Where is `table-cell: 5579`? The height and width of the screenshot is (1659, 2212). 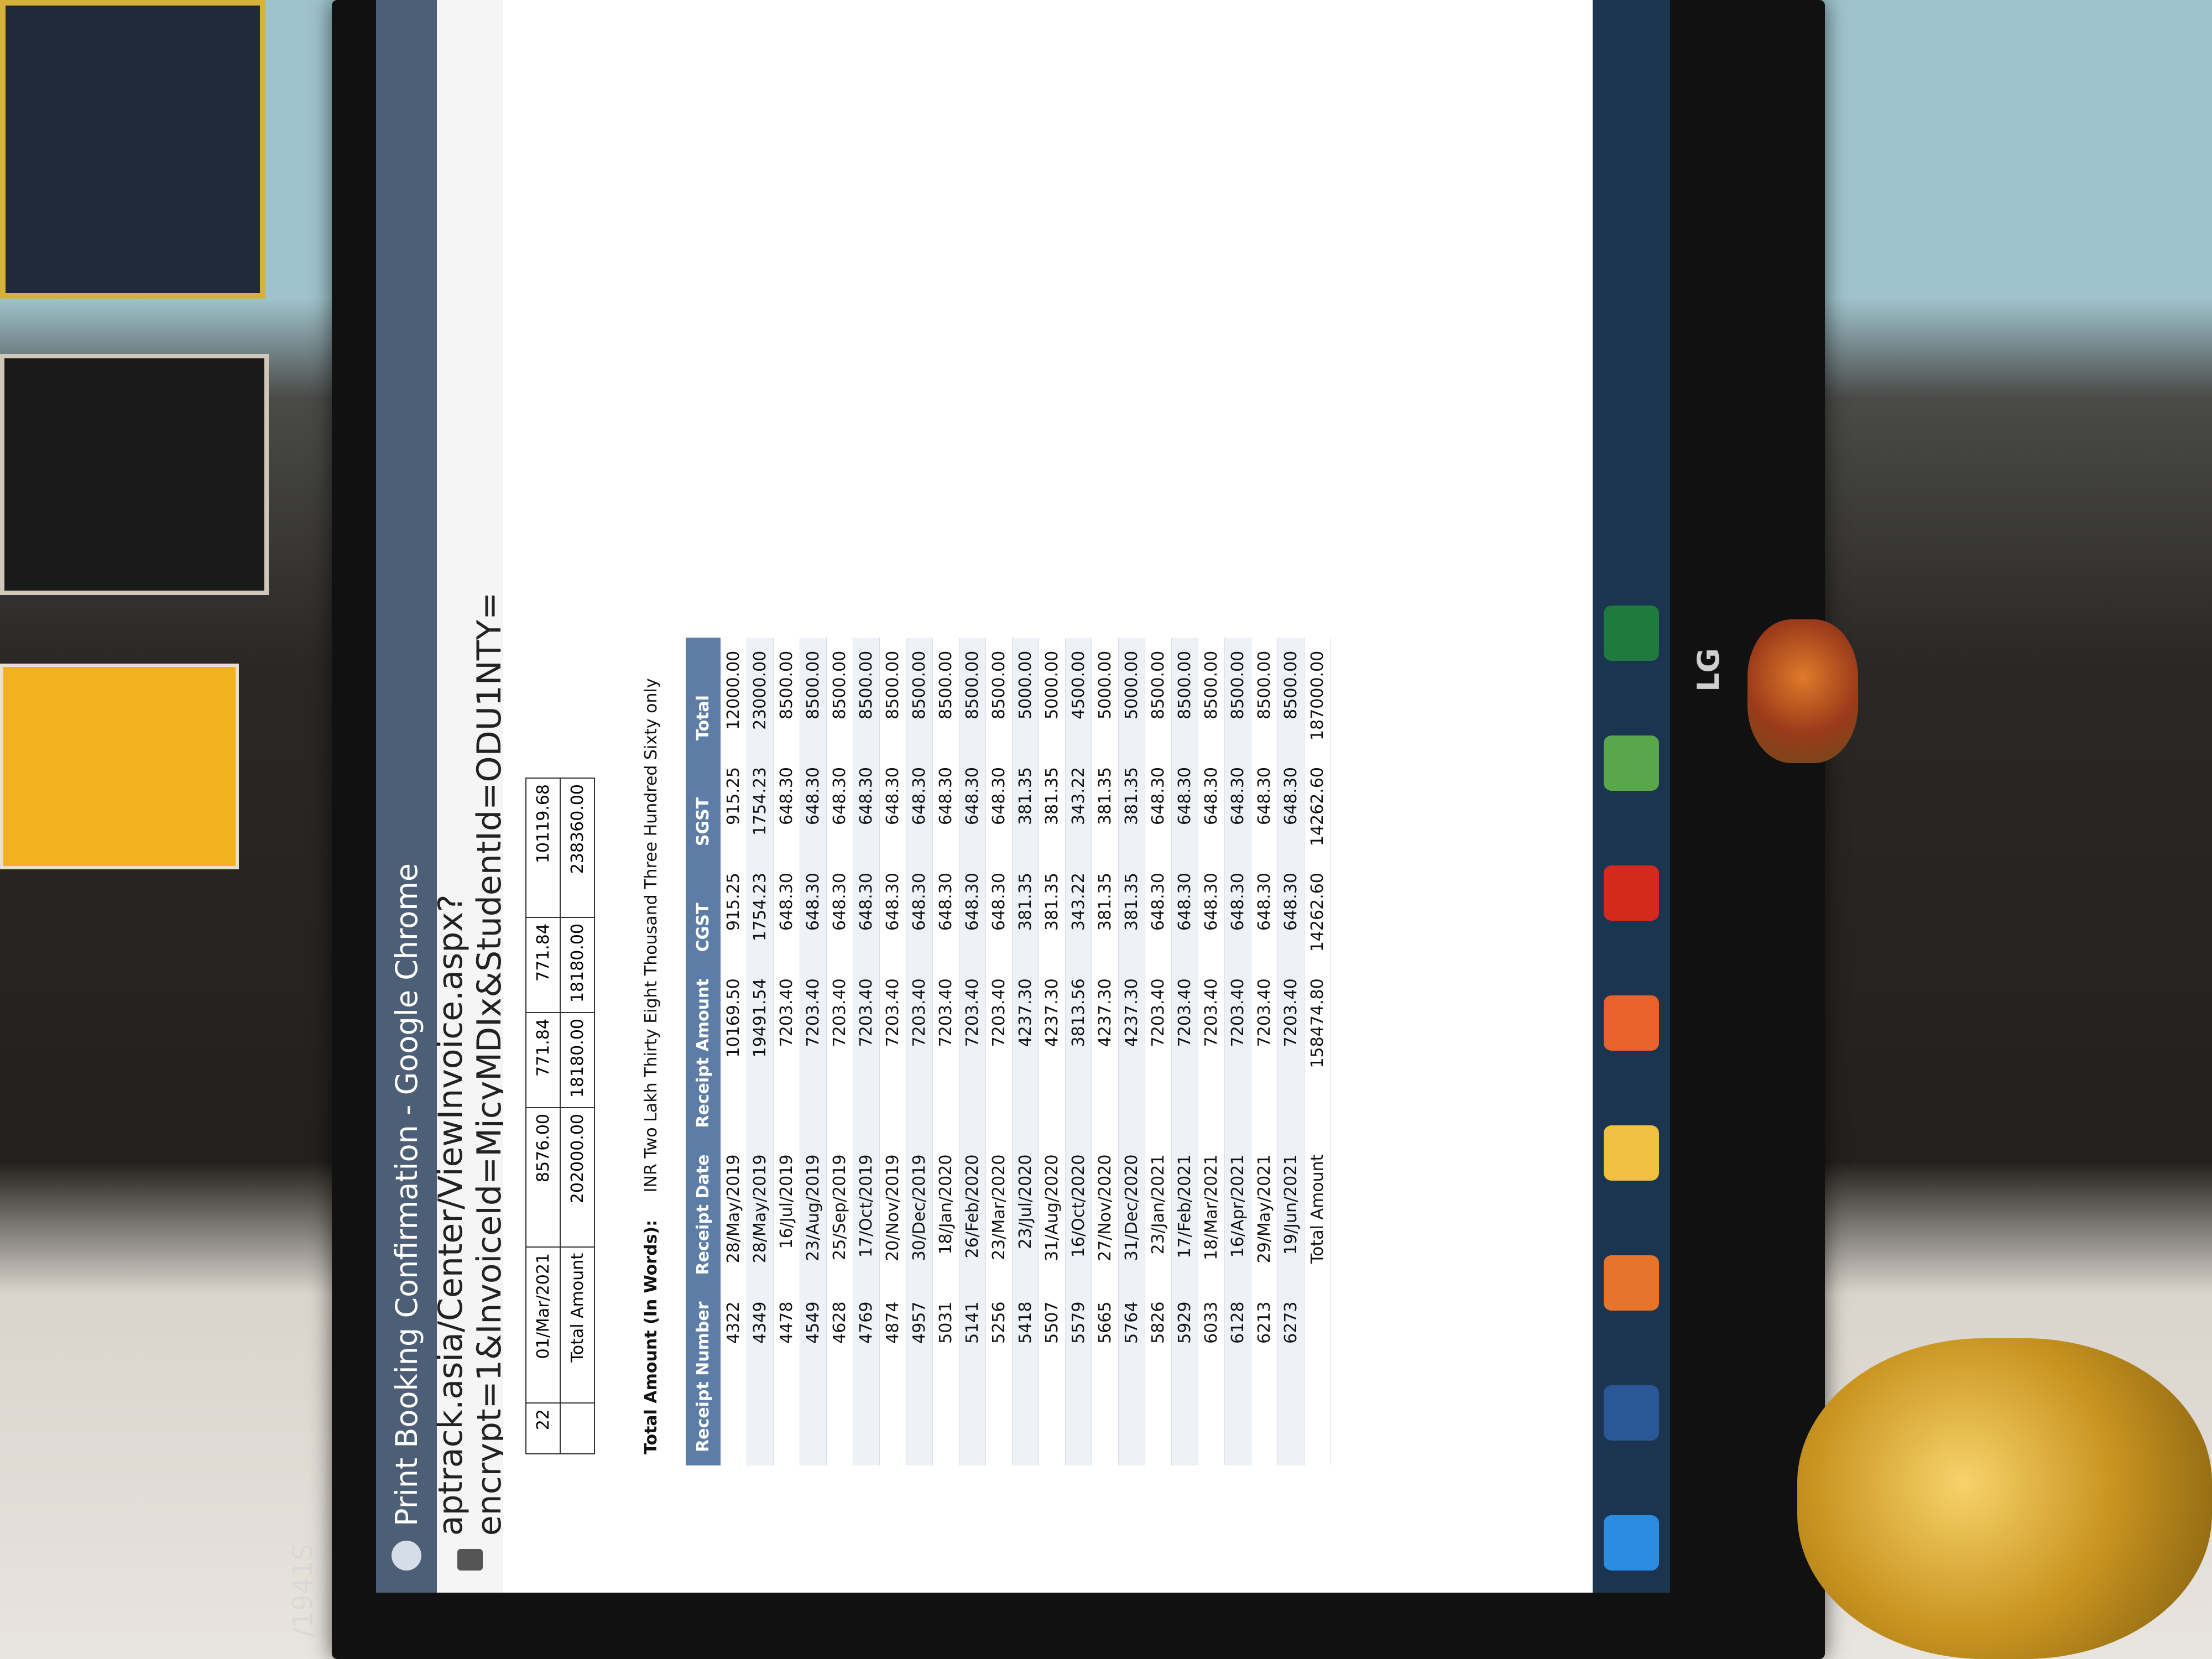
table-cell: 5579 is located at coordinates (1078, 1377).